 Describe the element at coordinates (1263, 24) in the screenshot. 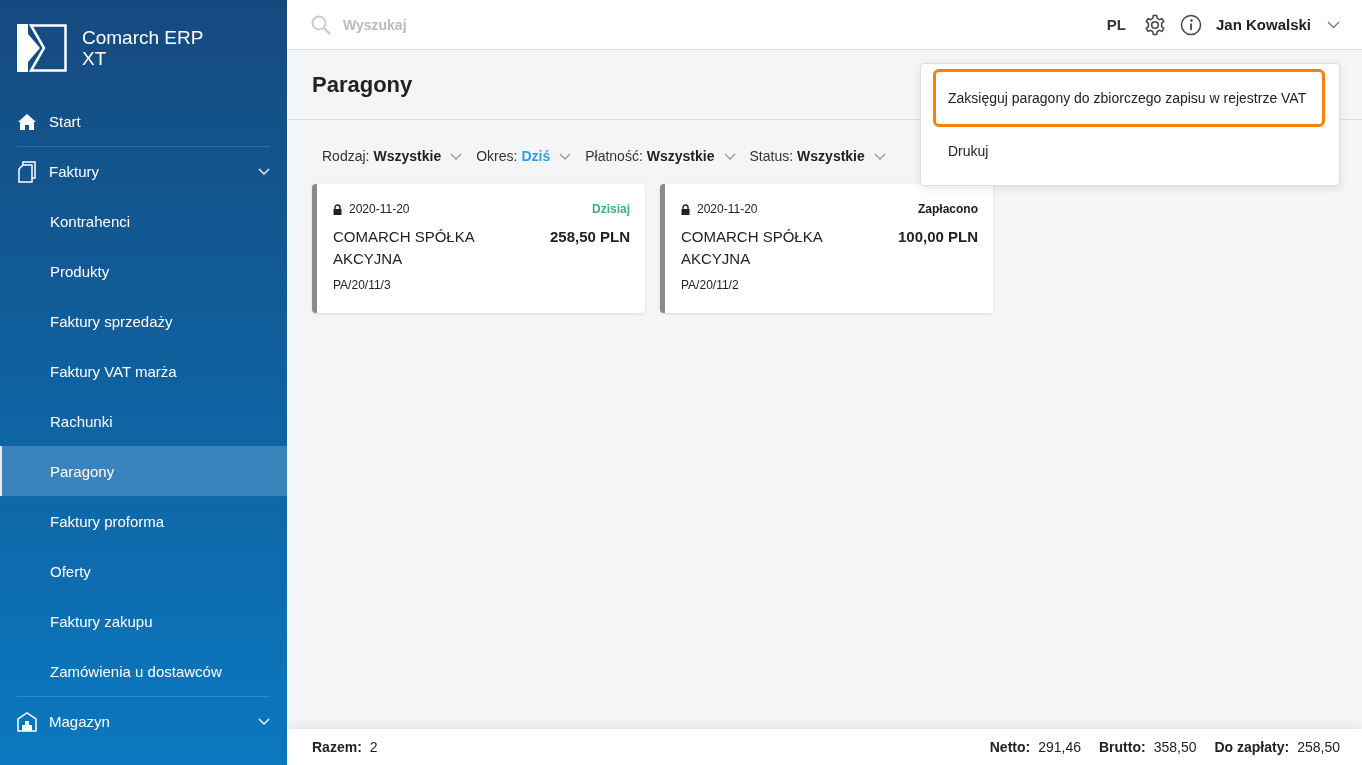

I see `user-name: Jan Kowalski` at that location.